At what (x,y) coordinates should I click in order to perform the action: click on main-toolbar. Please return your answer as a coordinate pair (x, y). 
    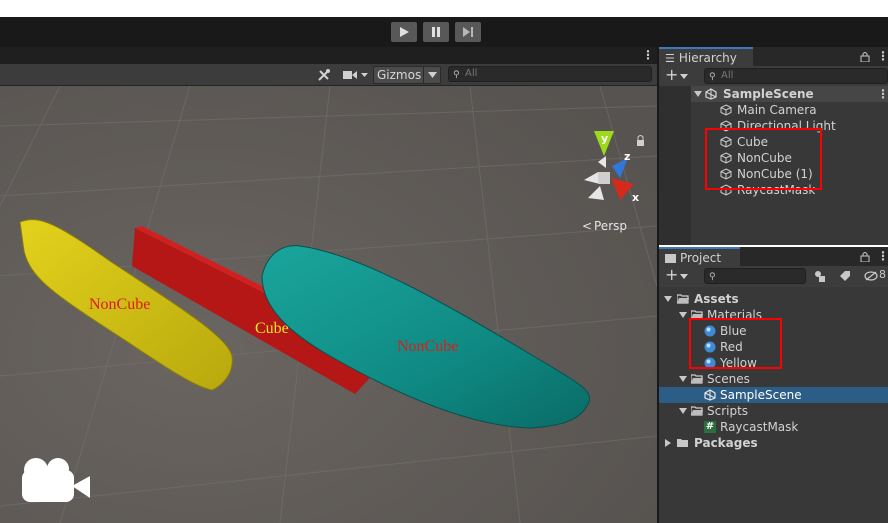
    Looking at the image, I should click on (444, 32).